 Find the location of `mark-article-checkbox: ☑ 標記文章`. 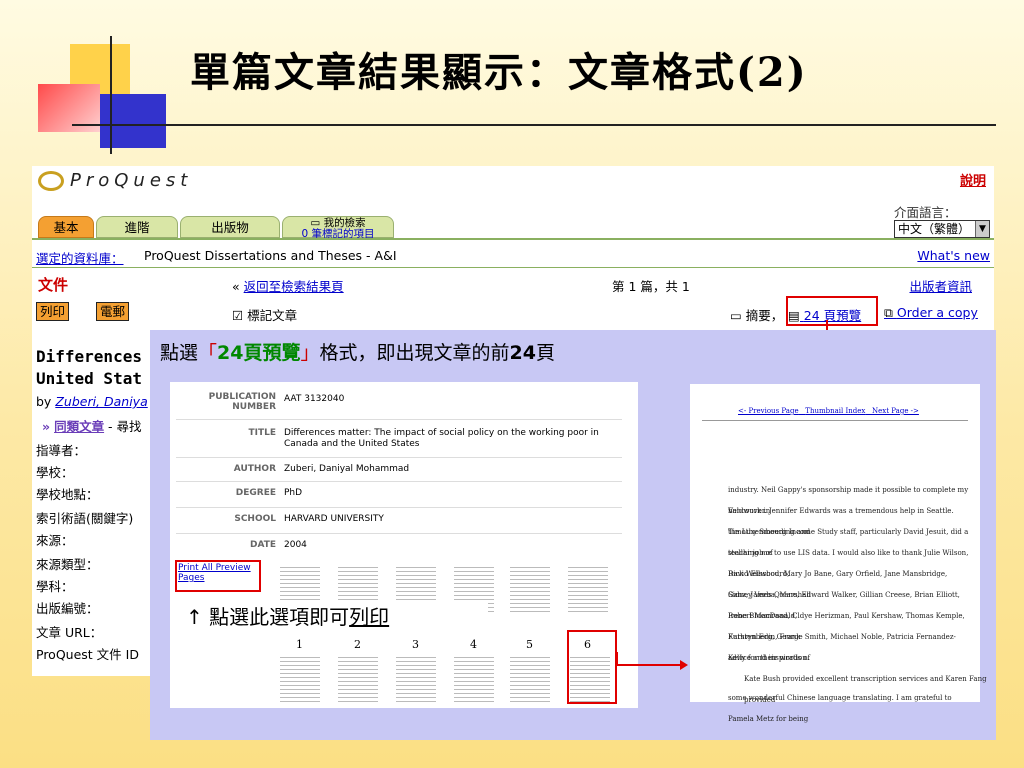

mark-article-checkbox: ☑ 標記文章 is located at coordinates (264, 314).